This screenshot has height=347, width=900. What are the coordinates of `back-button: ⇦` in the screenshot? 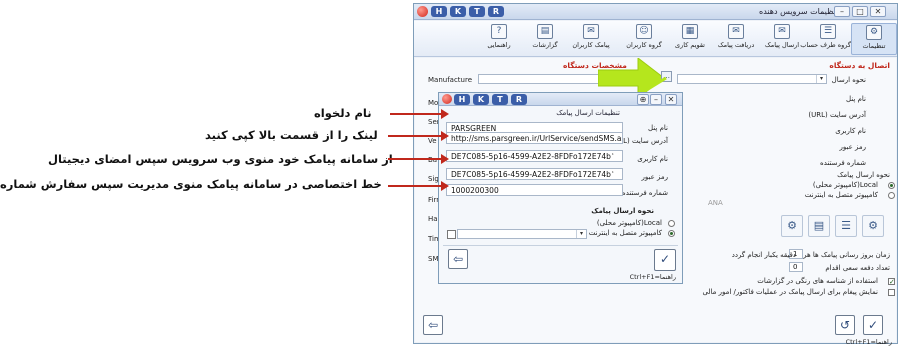 It's located at (433, 325).